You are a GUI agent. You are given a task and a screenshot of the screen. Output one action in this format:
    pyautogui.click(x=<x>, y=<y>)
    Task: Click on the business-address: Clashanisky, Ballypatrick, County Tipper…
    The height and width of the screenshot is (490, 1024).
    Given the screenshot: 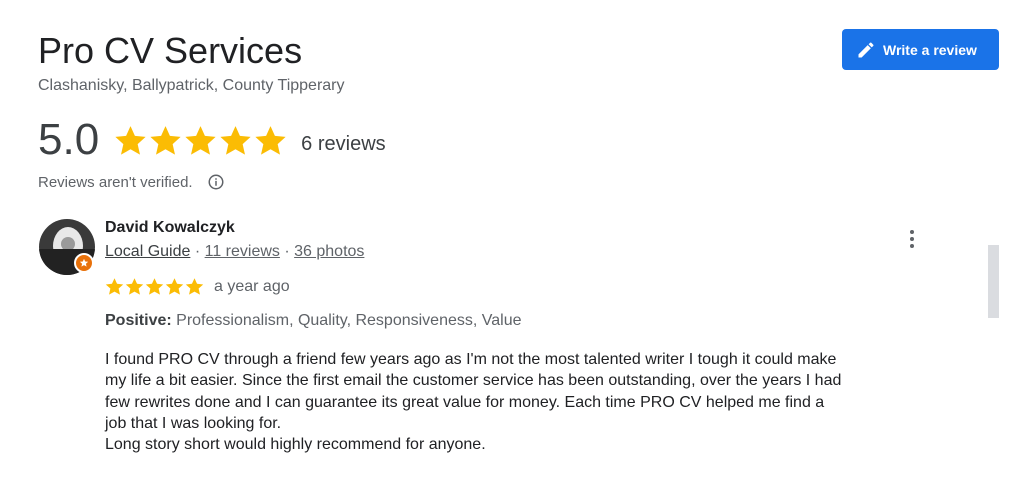 What is the action you would take?
    pyautogui.click(x=191, y=85)
    